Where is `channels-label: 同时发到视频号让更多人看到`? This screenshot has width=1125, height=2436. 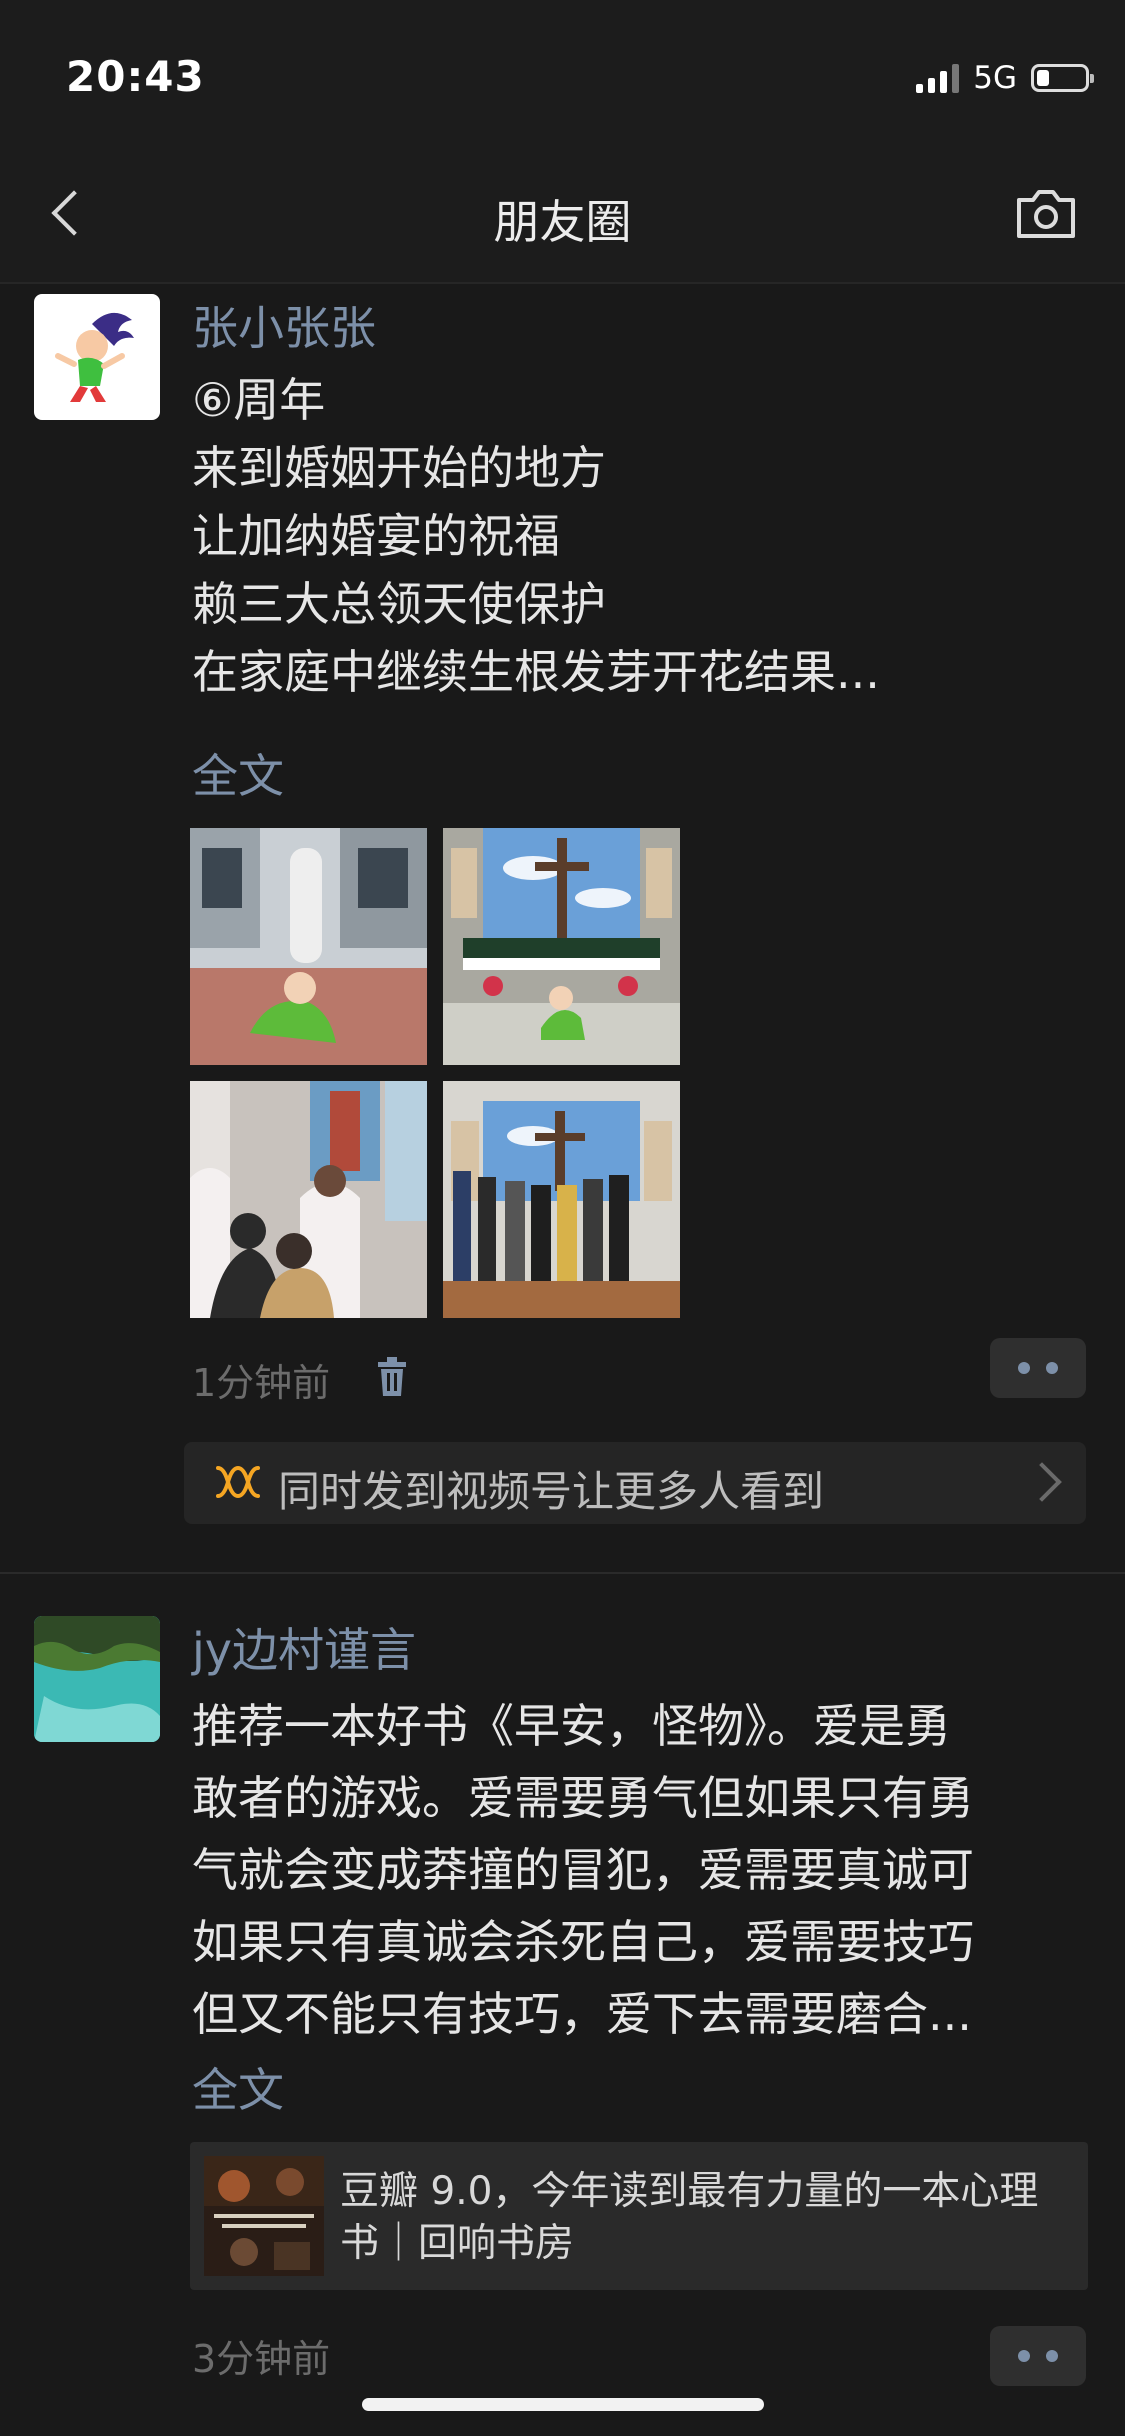
channels-label: 同时发到视频号让更多人看到 is located at coordinates (551, 1491).